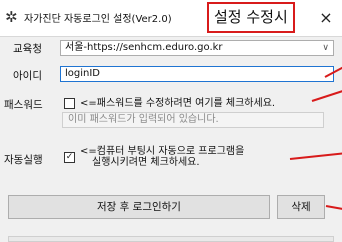 The height and width of the screenshot is (242, 342). I want to click on id-input: loginID, so click(197, 74).